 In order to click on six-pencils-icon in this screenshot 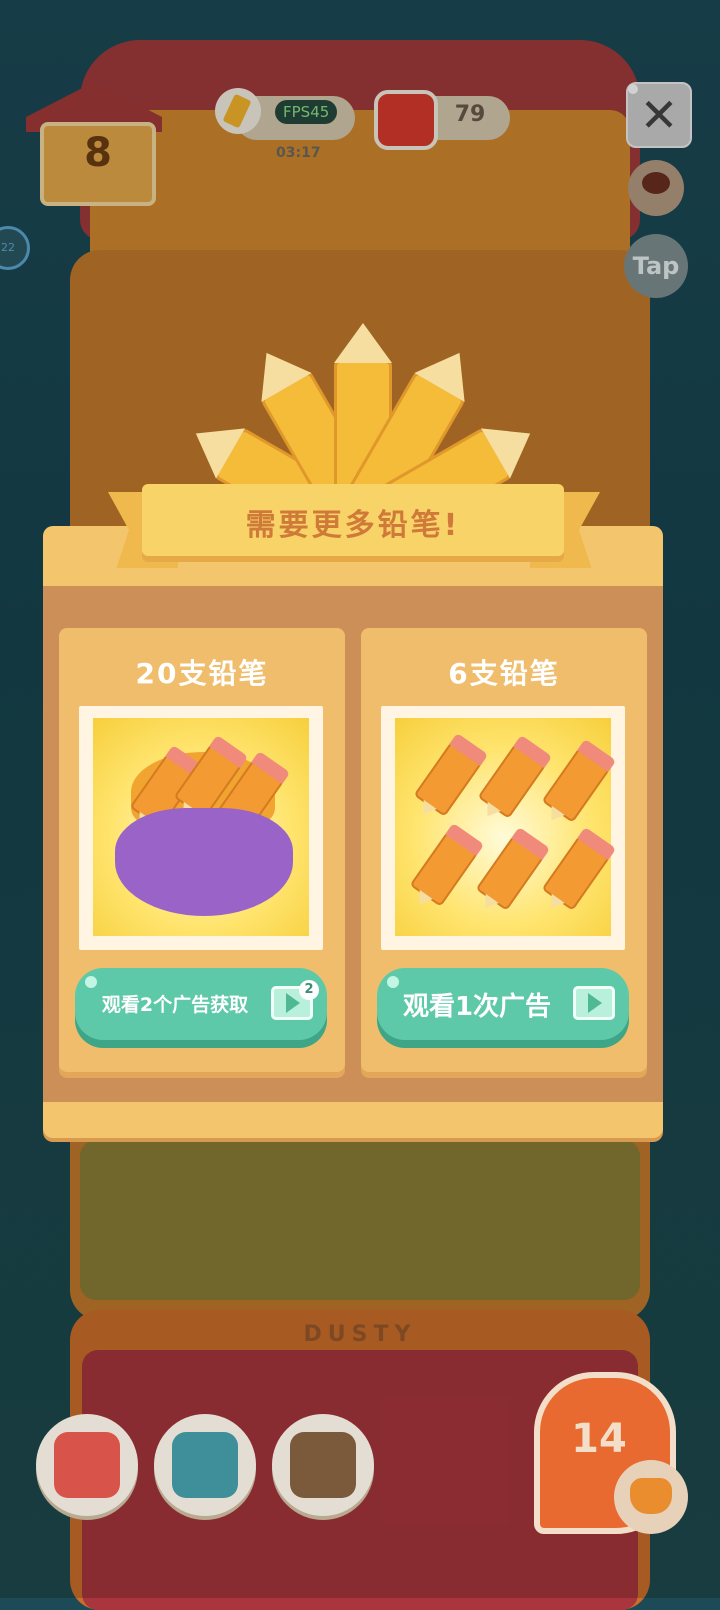, I will do `click(503, 827)`.